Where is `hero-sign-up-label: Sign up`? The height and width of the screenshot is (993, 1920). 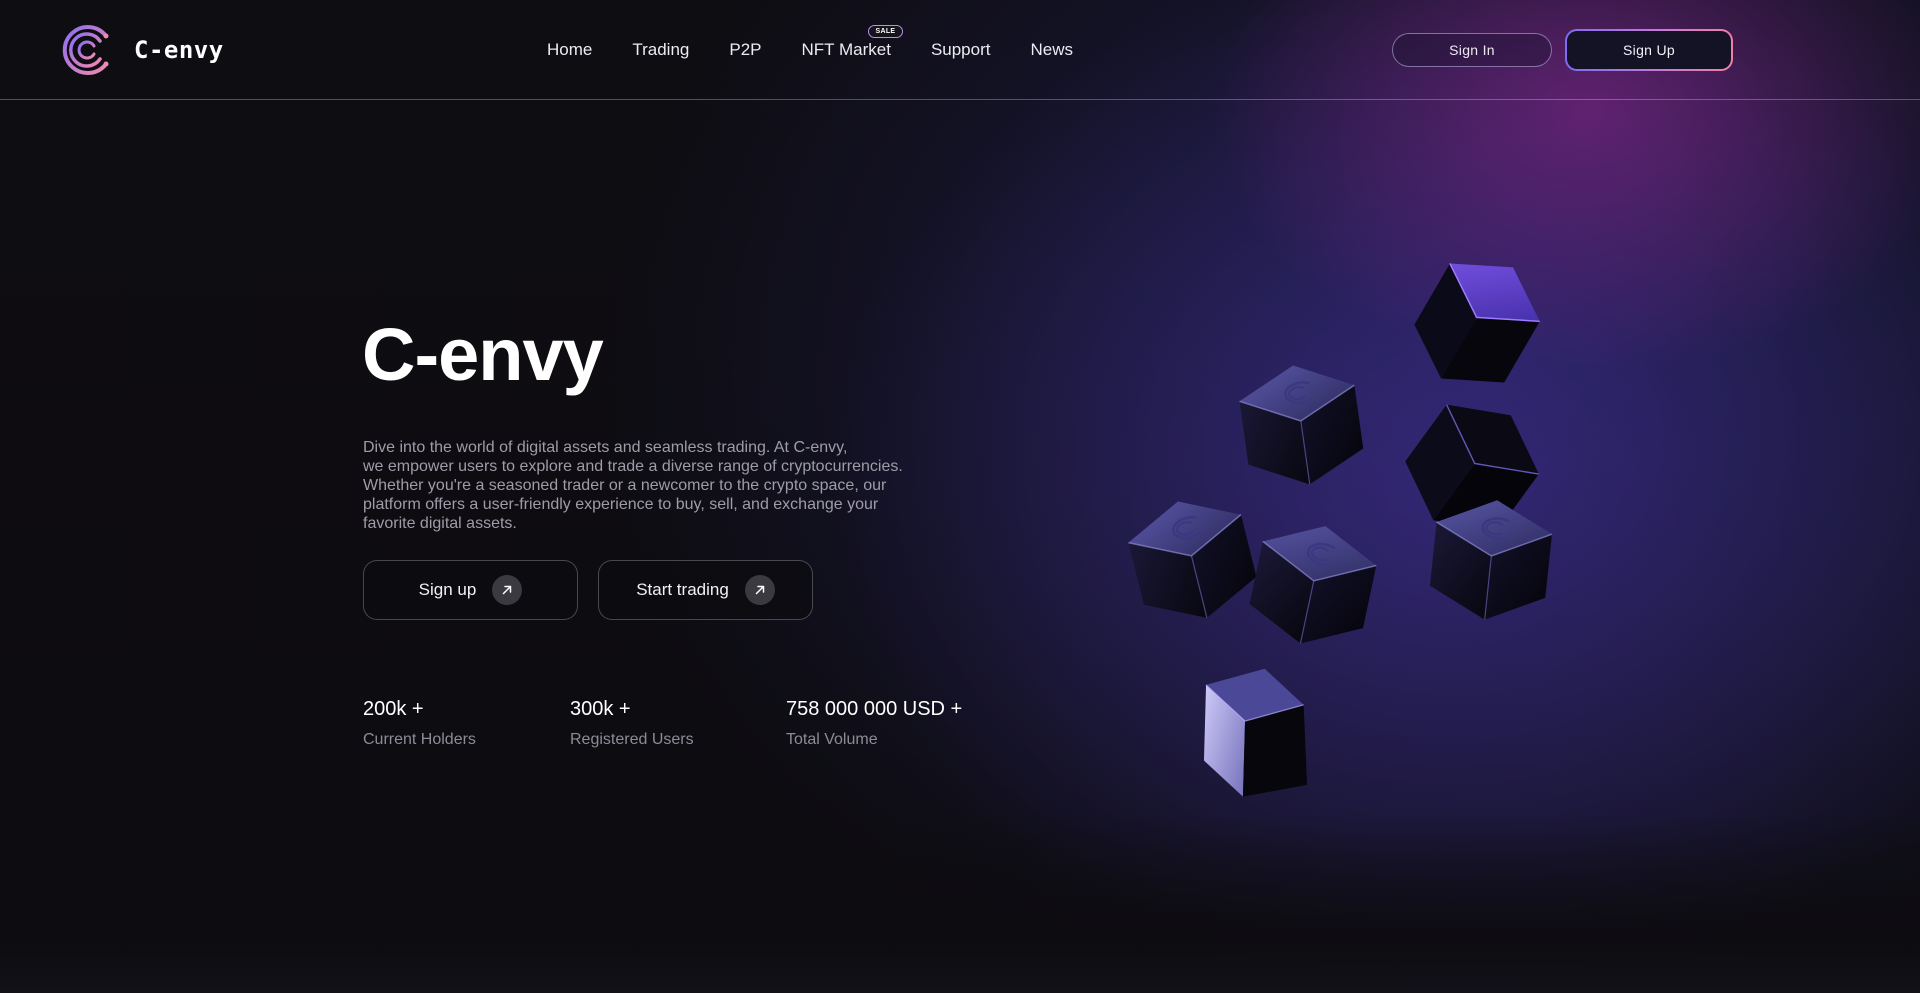
hero-sign-up-label: Sign up is located at coordinates (447, 589).